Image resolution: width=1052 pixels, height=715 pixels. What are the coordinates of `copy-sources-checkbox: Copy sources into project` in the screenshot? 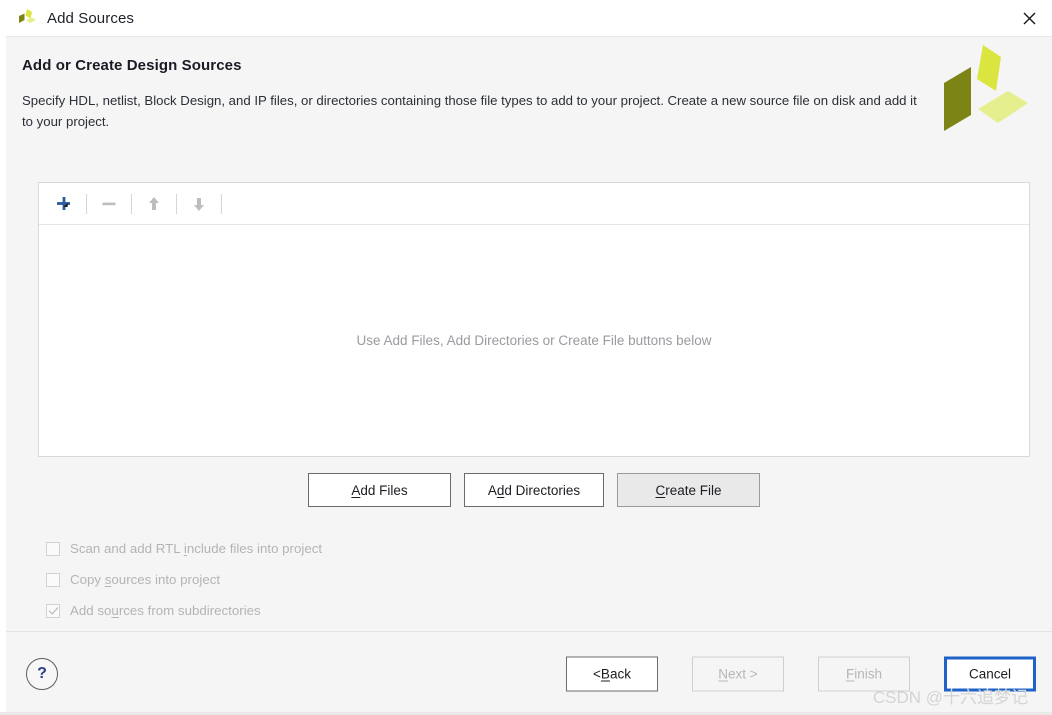 It's located at (538, 579).